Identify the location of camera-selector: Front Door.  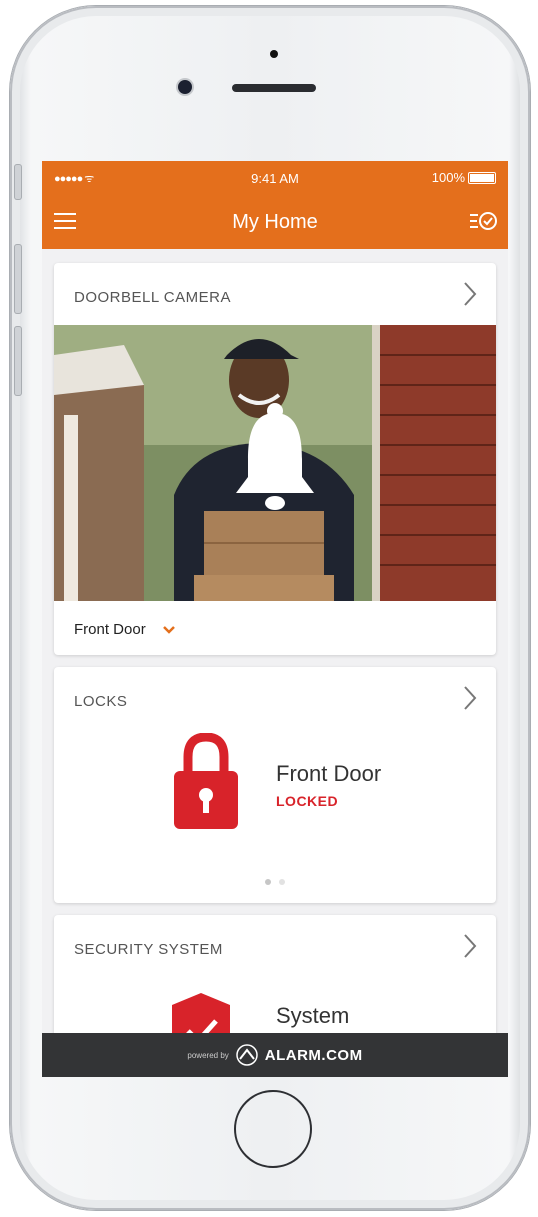
(125, 629).